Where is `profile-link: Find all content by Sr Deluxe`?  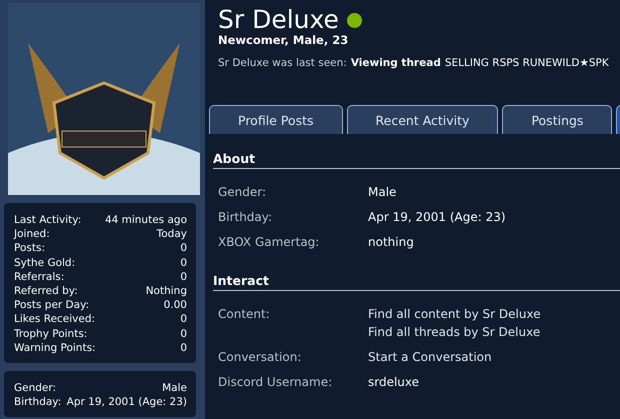
profile-link: Find all content by Sr Deluxe is located at coordinates (454, 314).